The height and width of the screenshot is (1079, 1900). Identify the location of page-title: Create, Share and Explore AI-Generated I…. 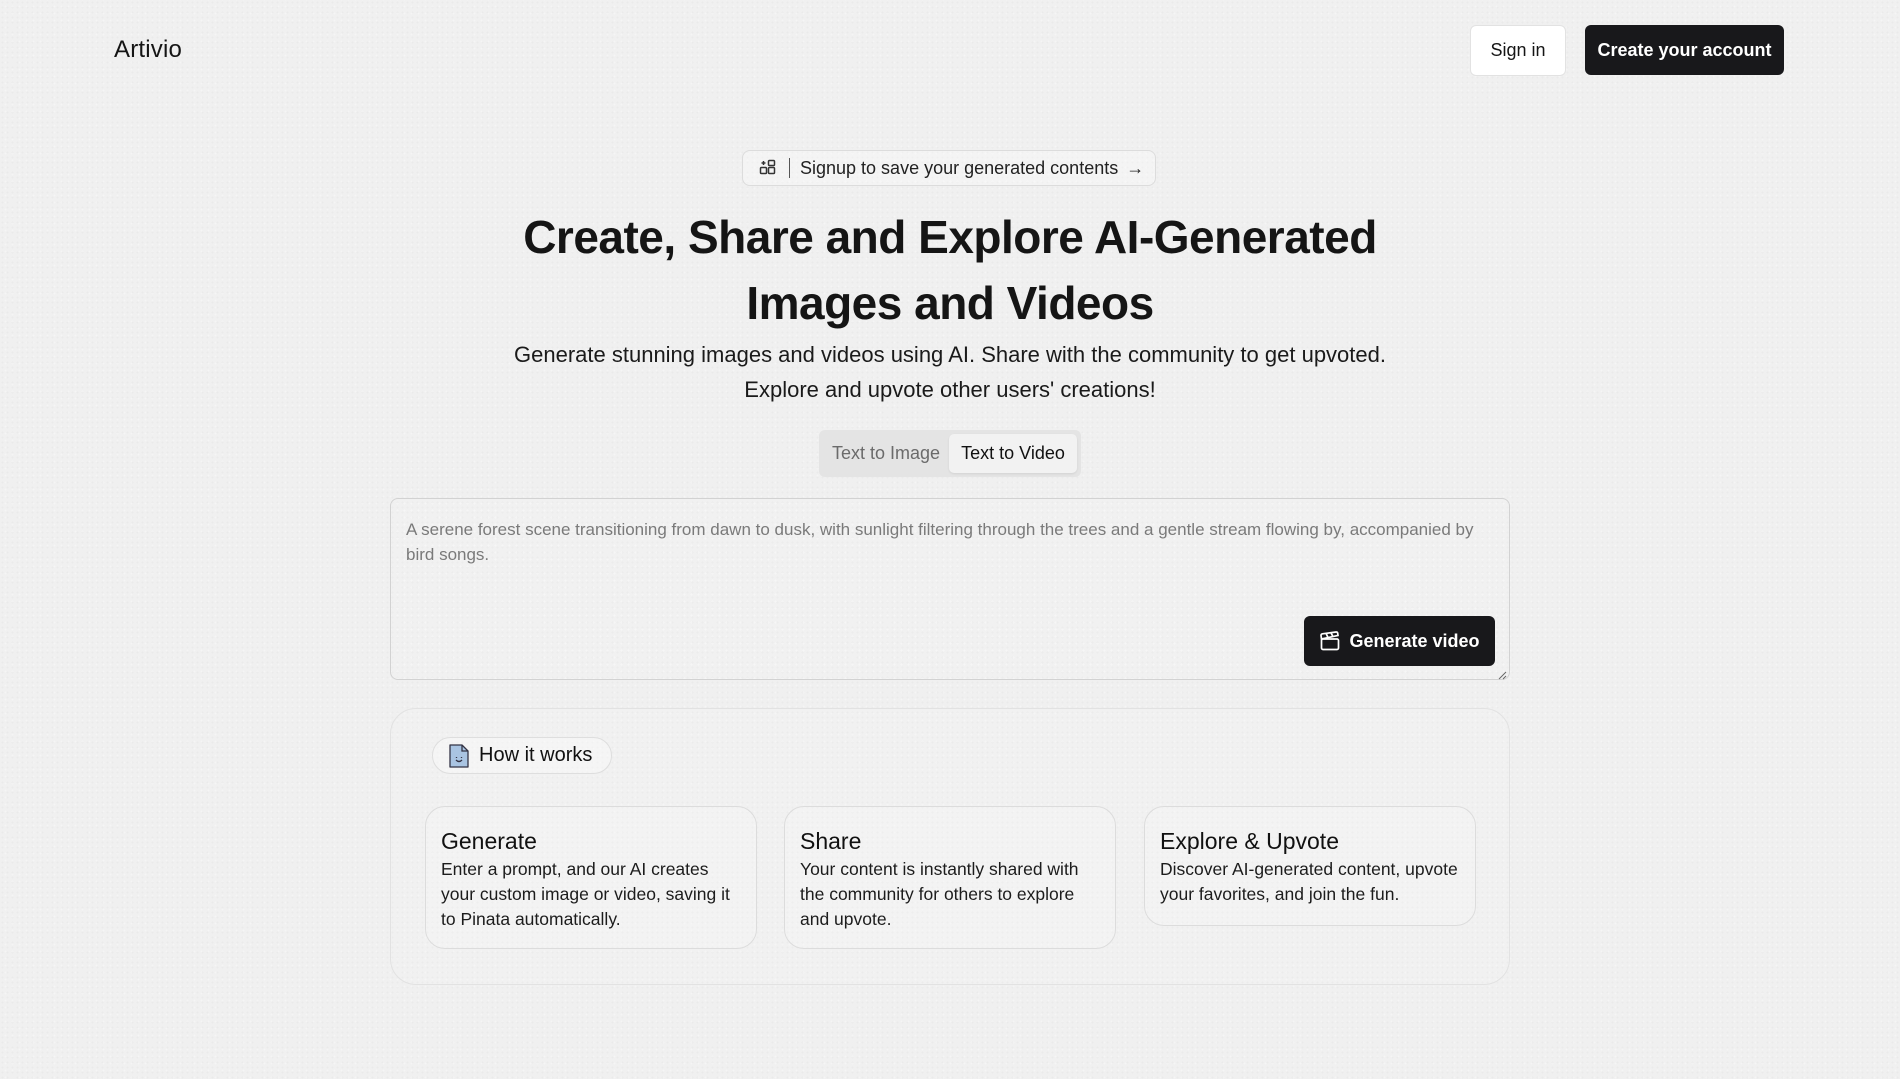
(950, 270).